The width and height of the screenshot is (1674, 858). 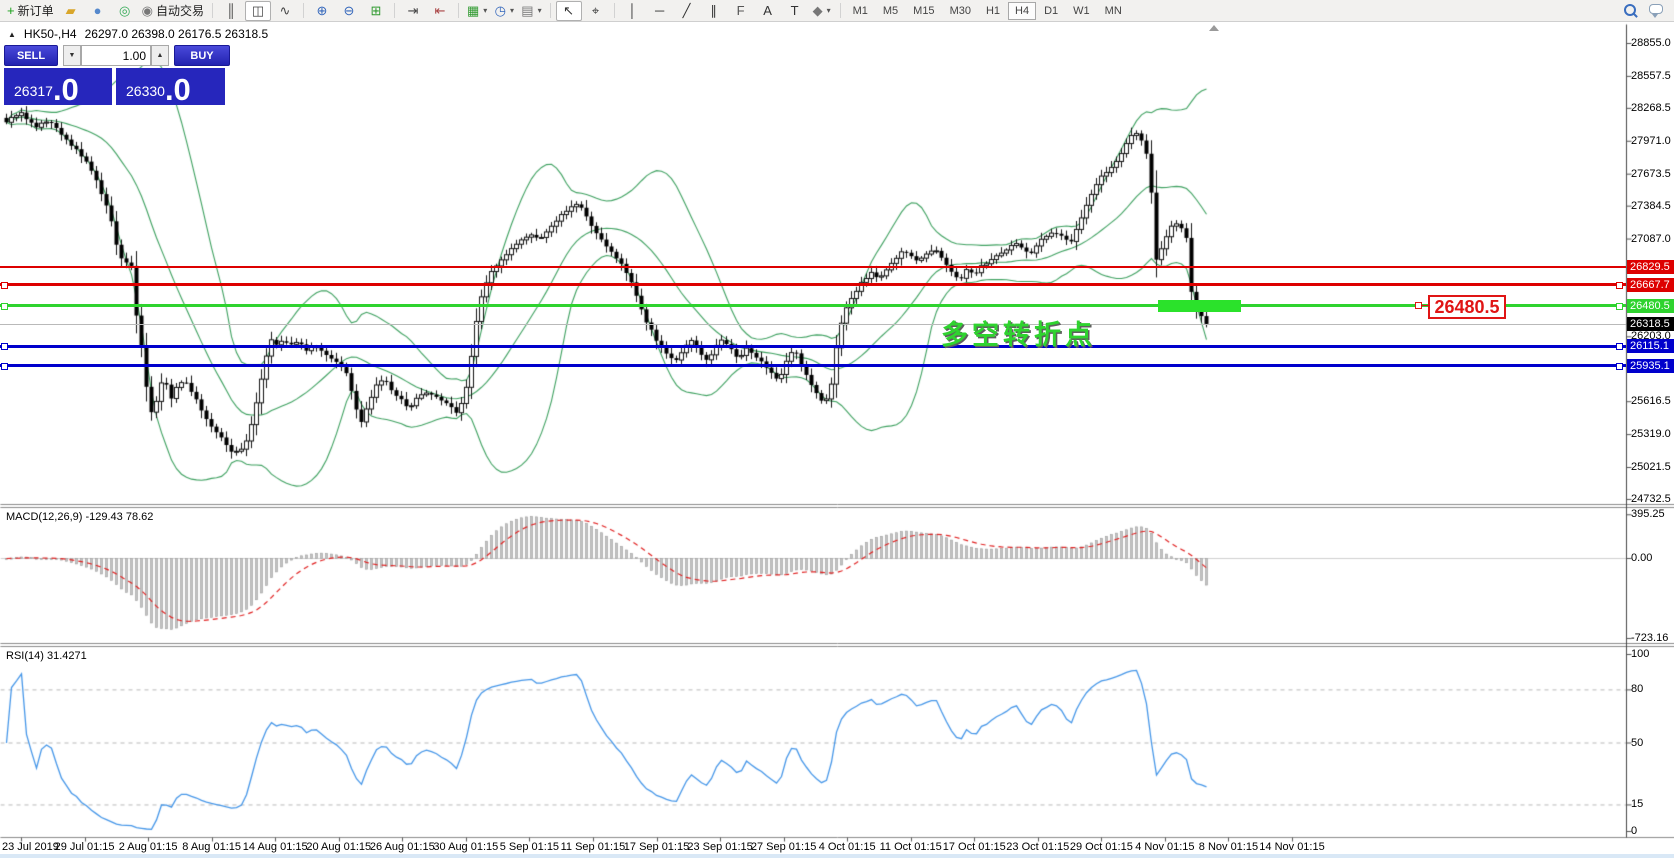 I want to click on date-axis-label: 23 Oct 01:15, so click(x=1038, y=847).